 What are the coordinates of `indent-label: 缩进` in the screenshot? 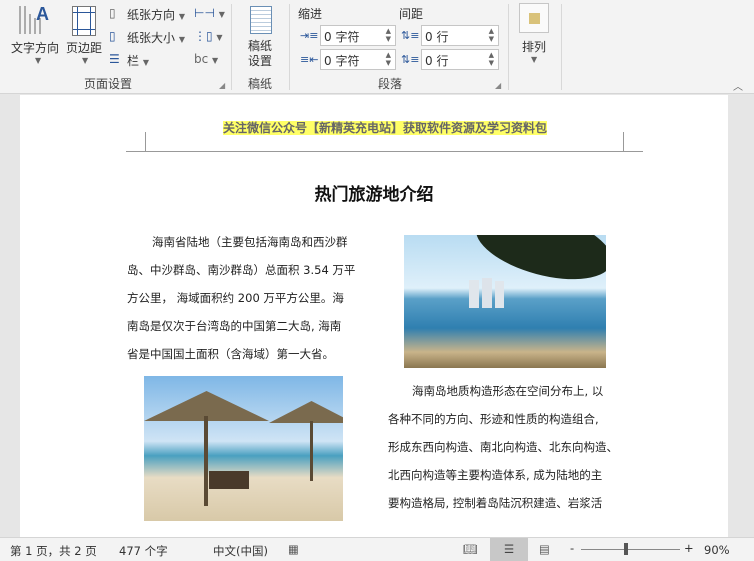 It's located at (310, 14).